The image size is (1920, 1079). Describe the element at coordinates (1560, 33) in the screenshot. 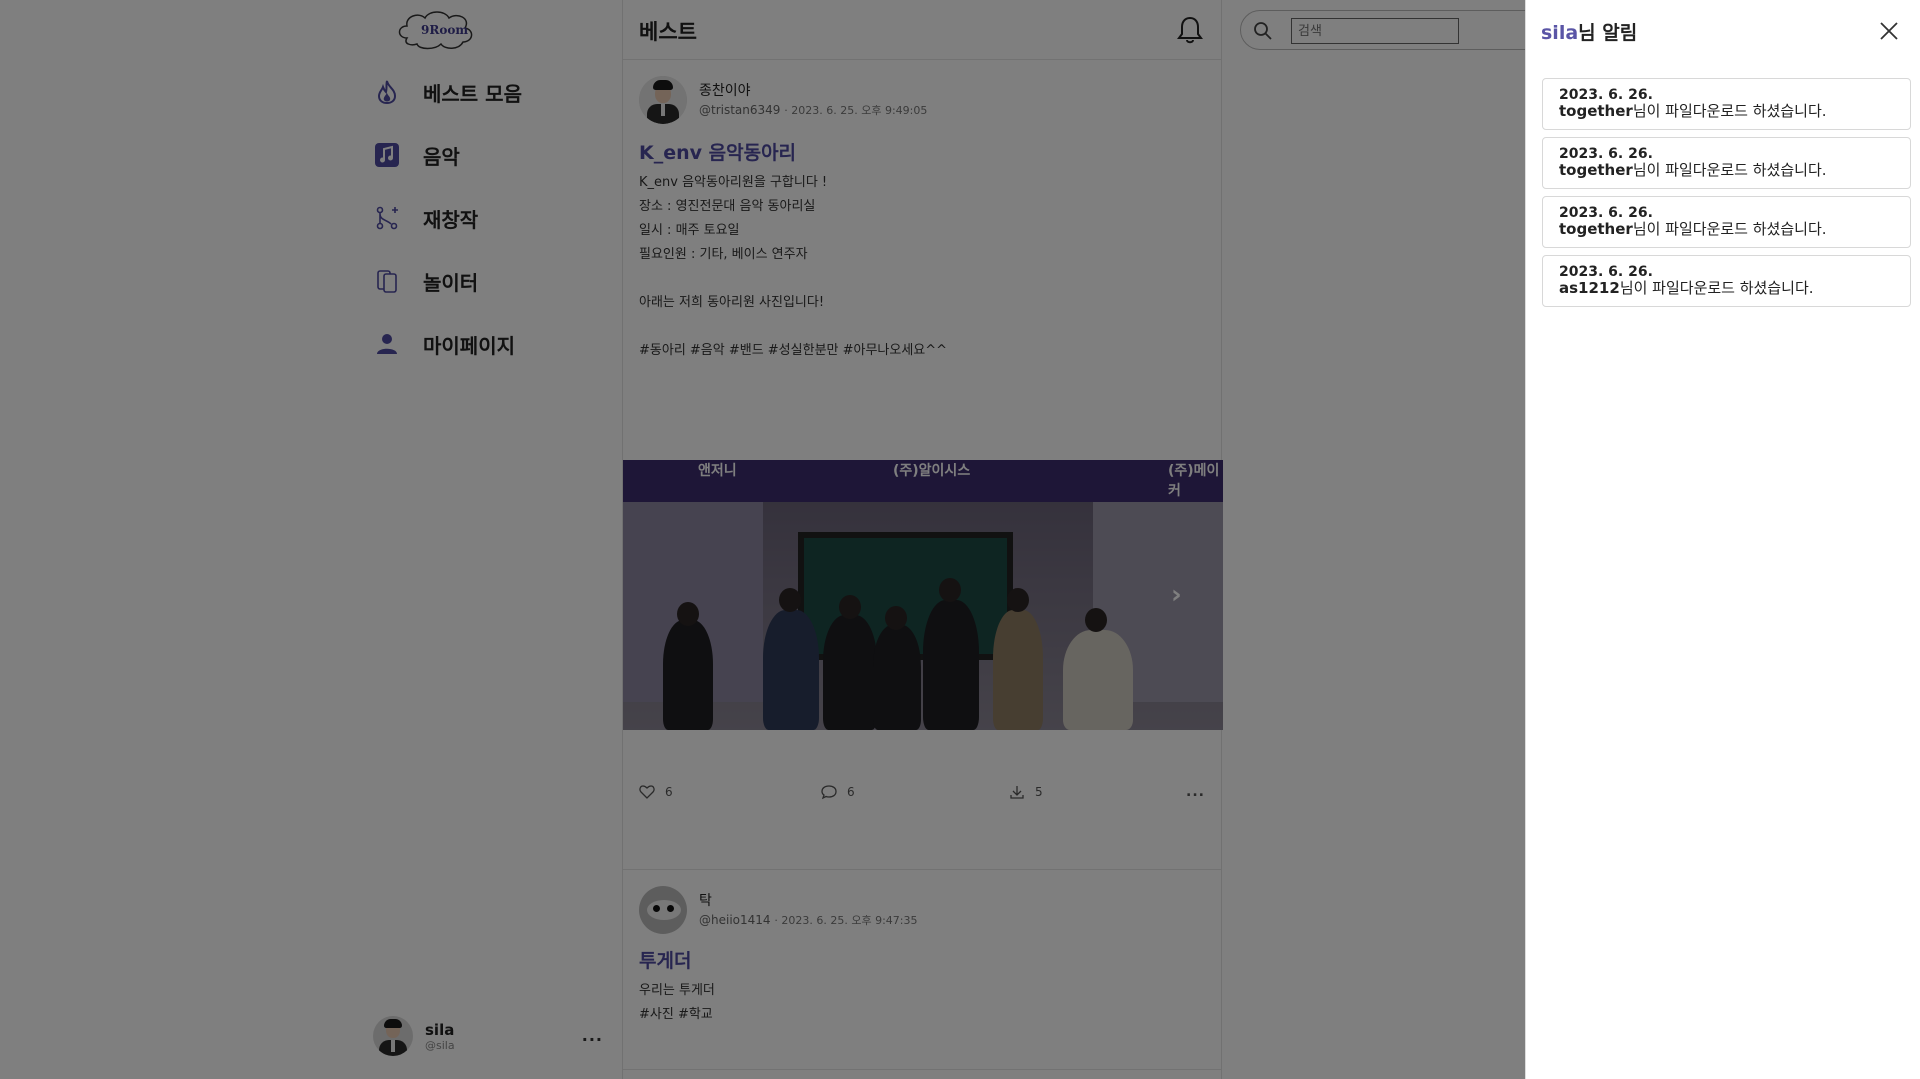

I see `notification-user: sila` at that location.